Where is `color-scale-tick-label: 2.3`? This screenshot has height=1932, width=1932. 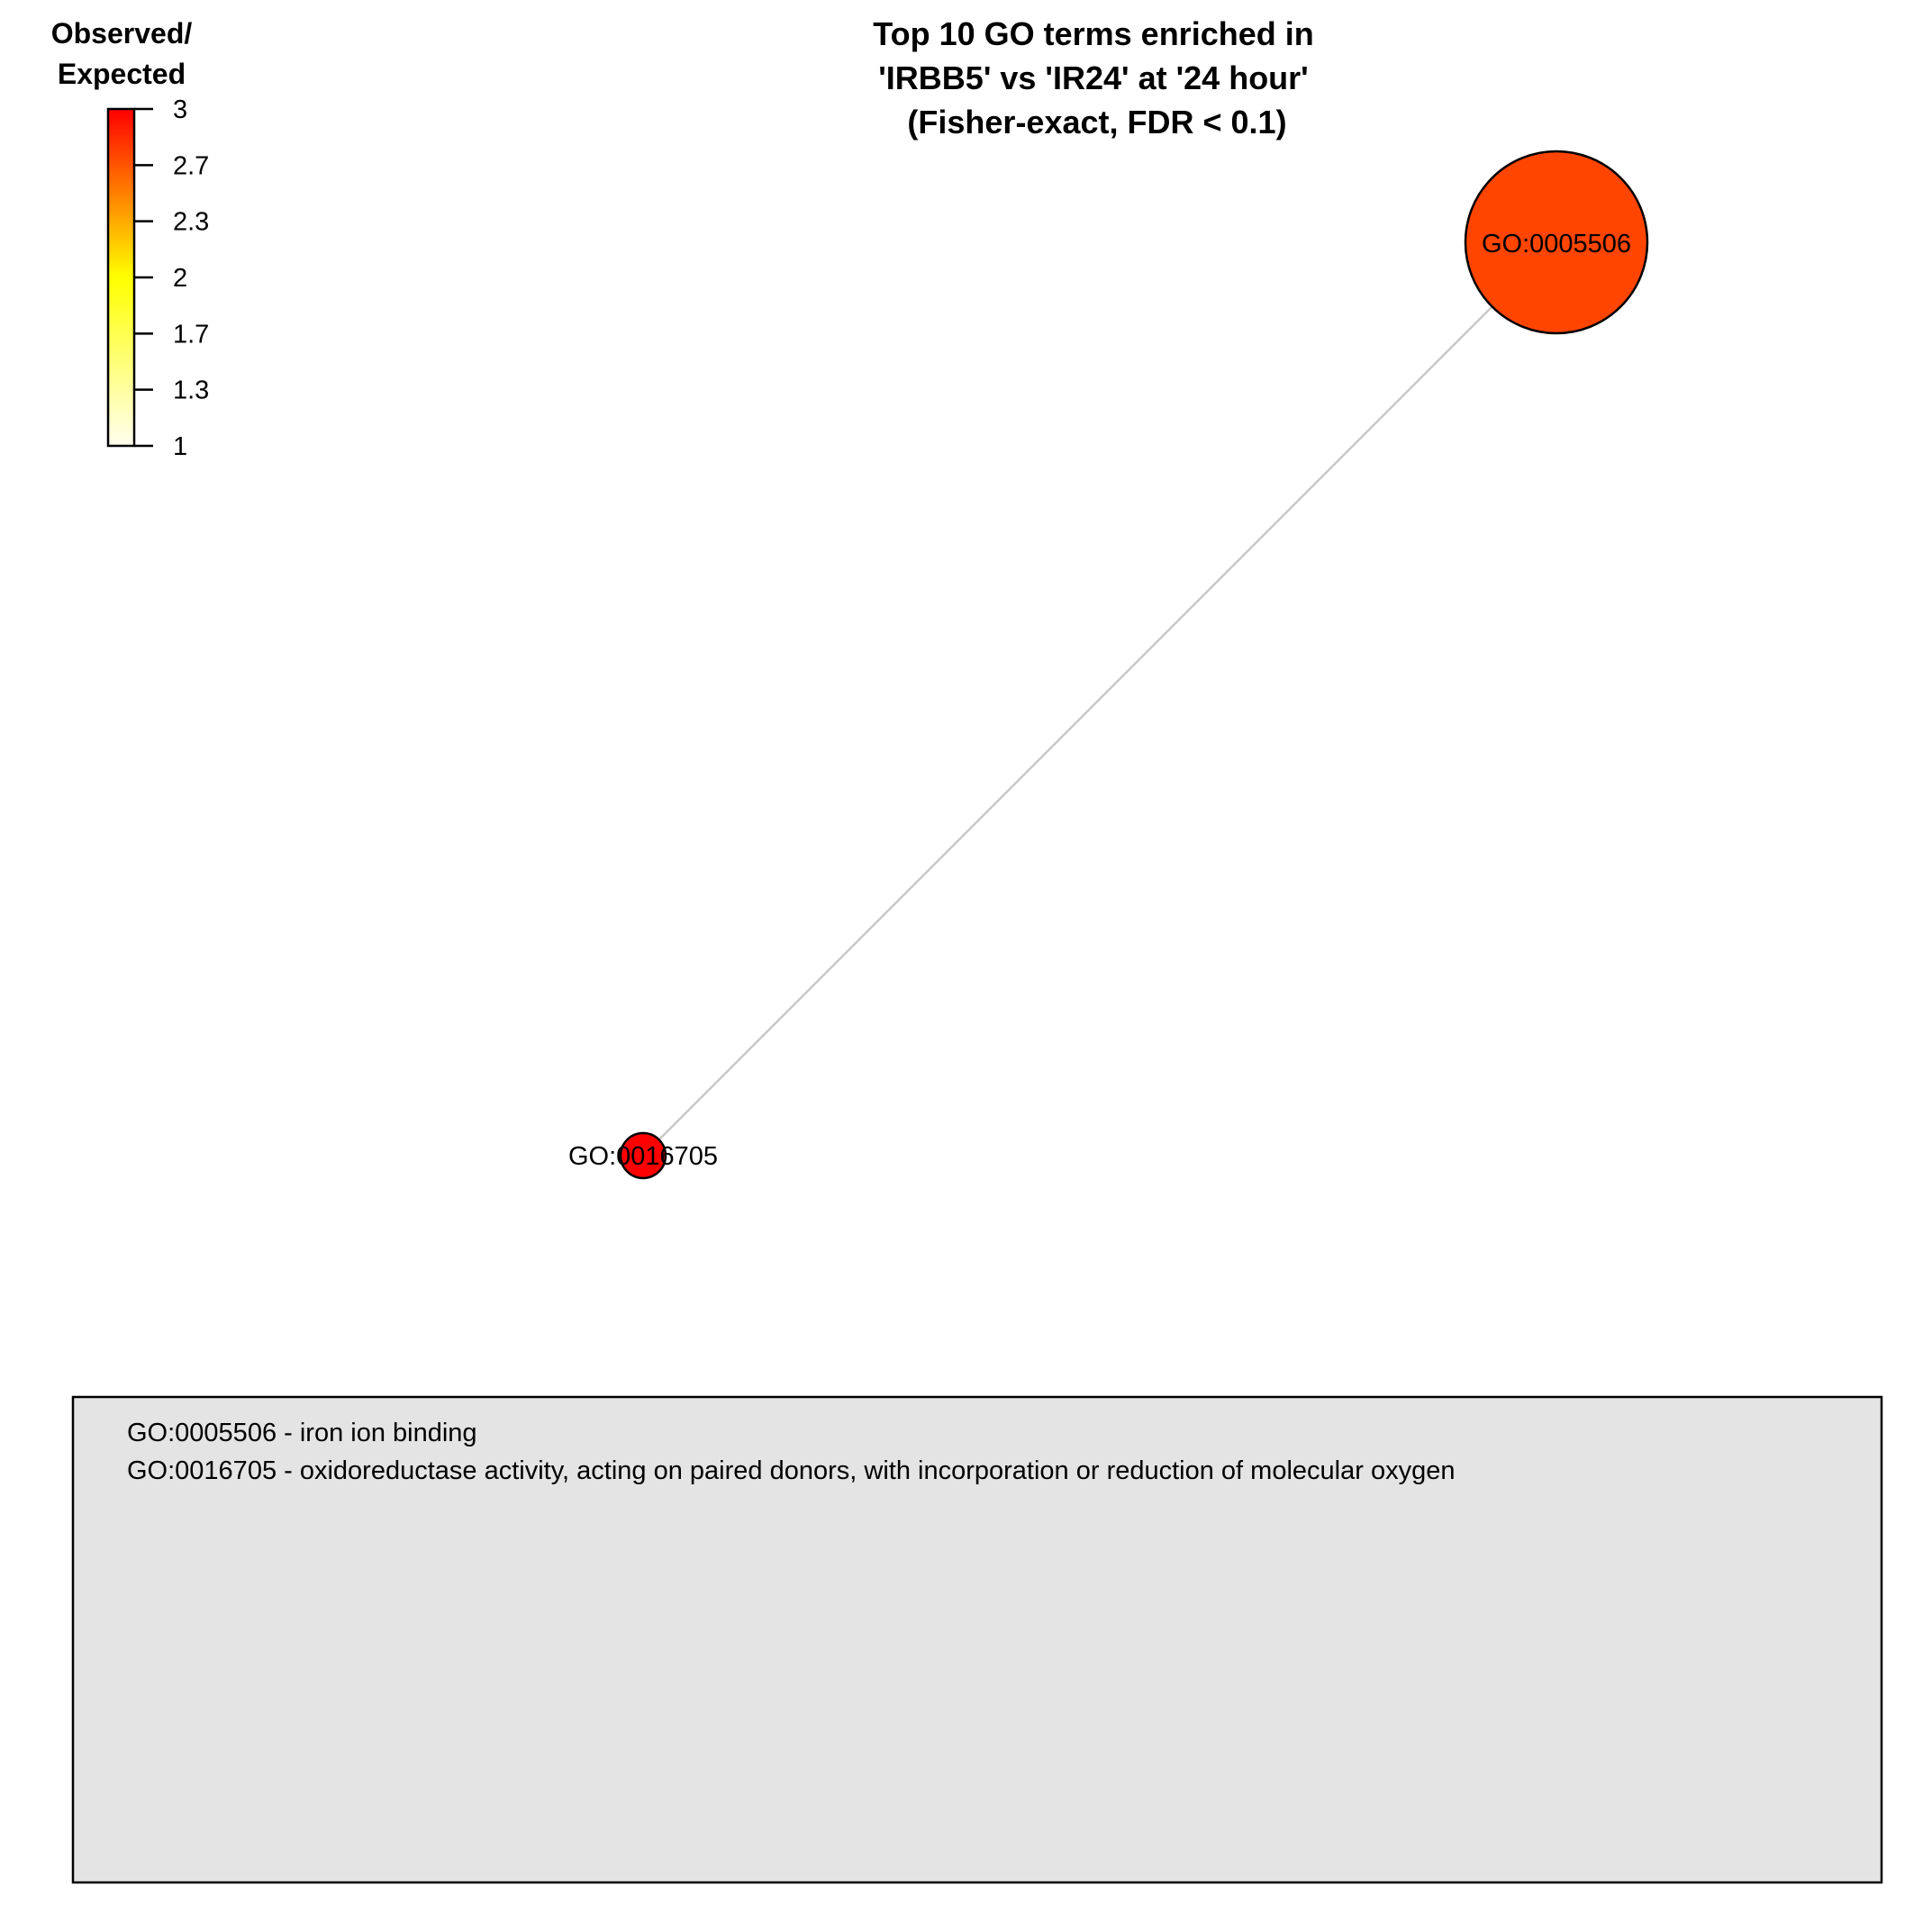
color-scale-tick-label: 2.3 is located at coordinates (191, 222).